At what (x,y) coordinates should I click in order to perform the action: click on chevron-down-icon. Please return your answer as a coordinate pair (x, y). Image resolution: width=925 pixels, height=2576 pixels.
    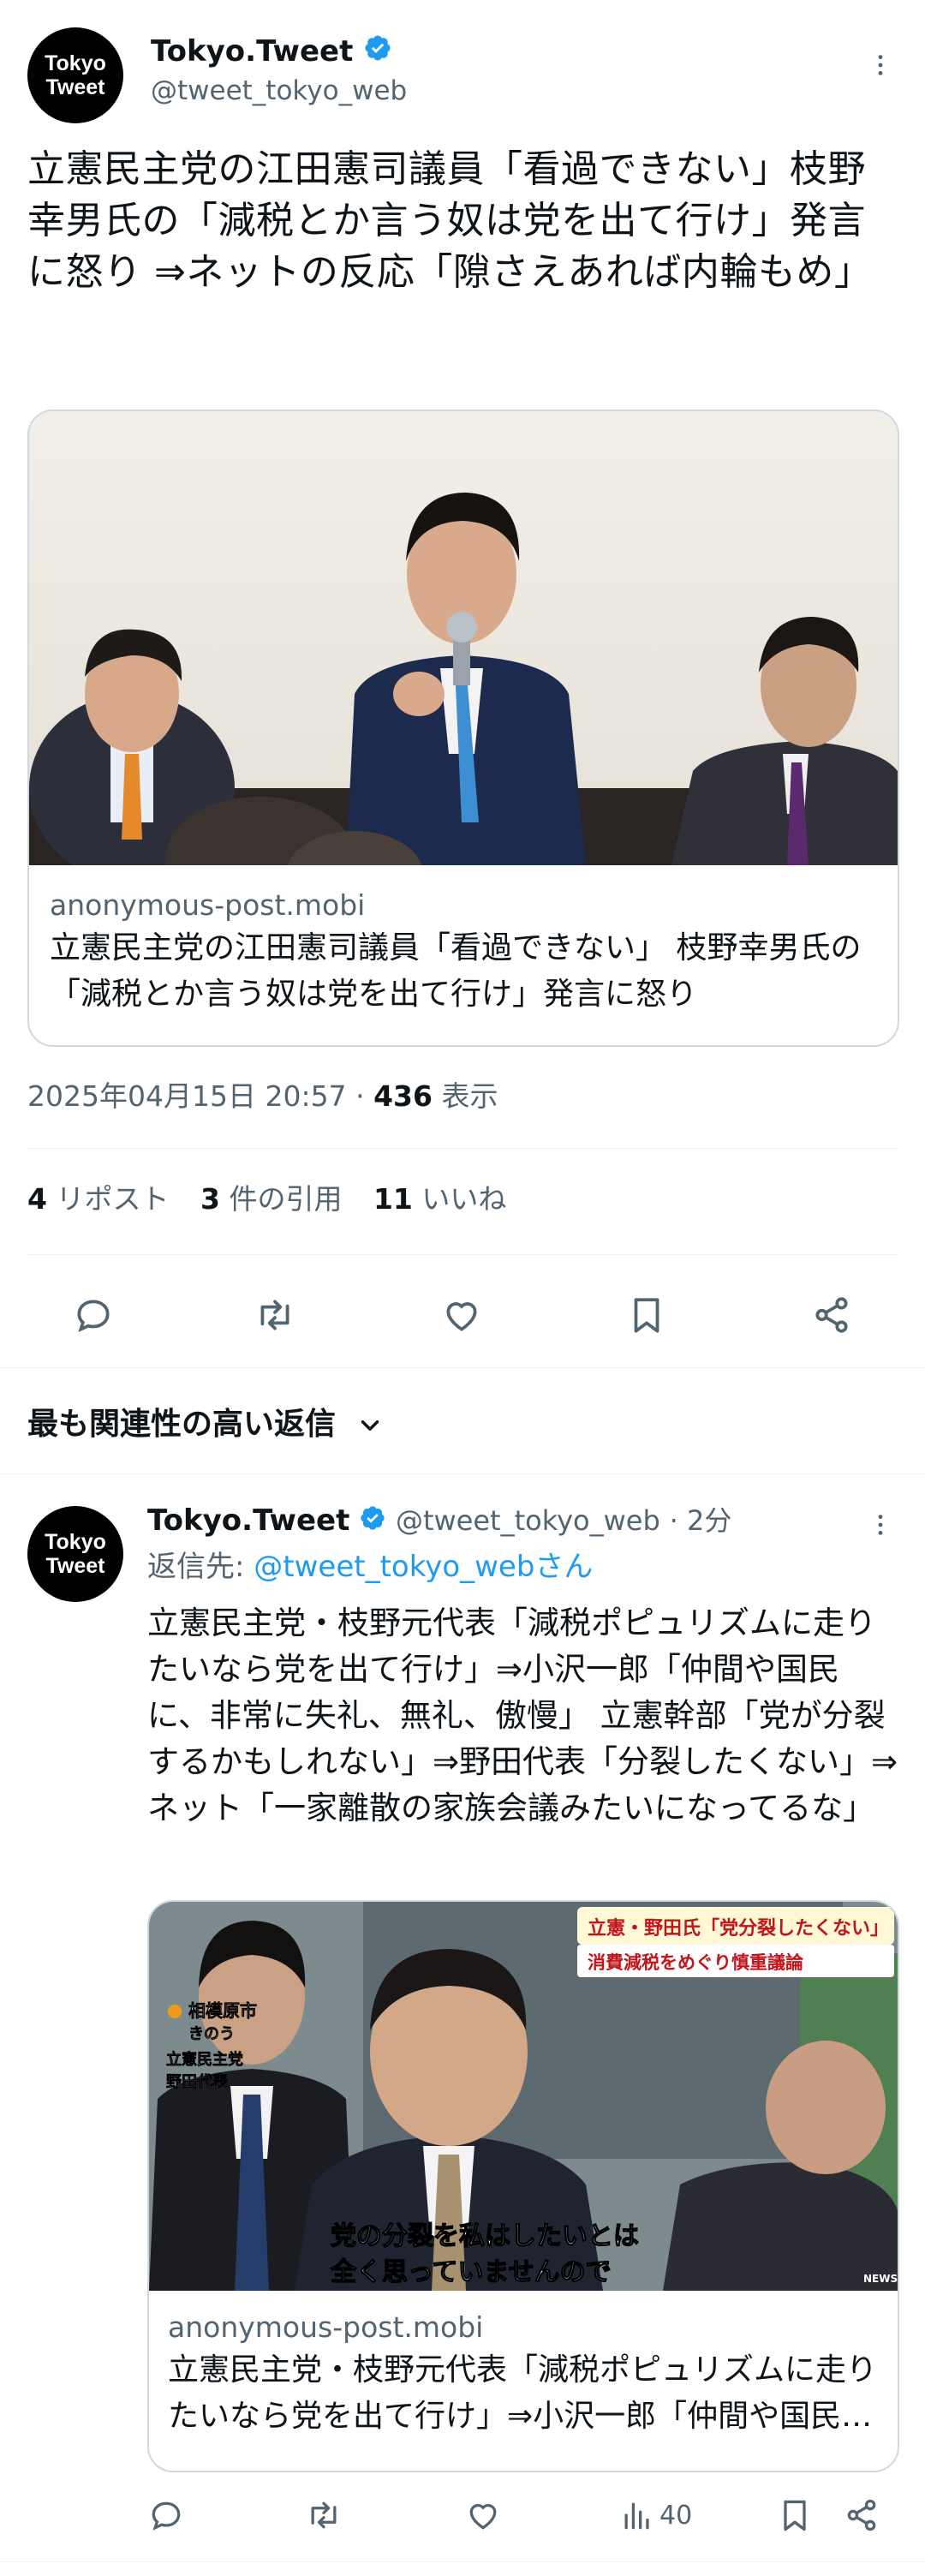
    Looking at the image, I should click on (370, 1426).